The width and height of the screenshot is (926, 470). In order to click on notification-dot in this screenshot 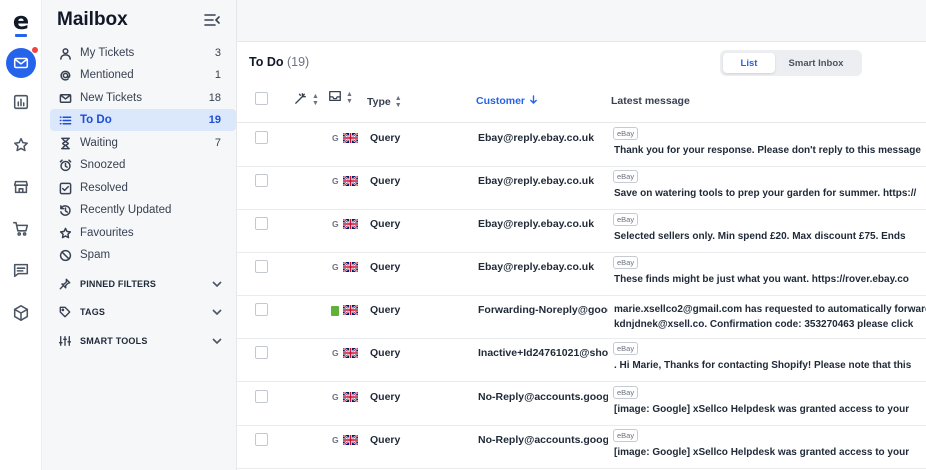, I will do `click(35, 50)`.